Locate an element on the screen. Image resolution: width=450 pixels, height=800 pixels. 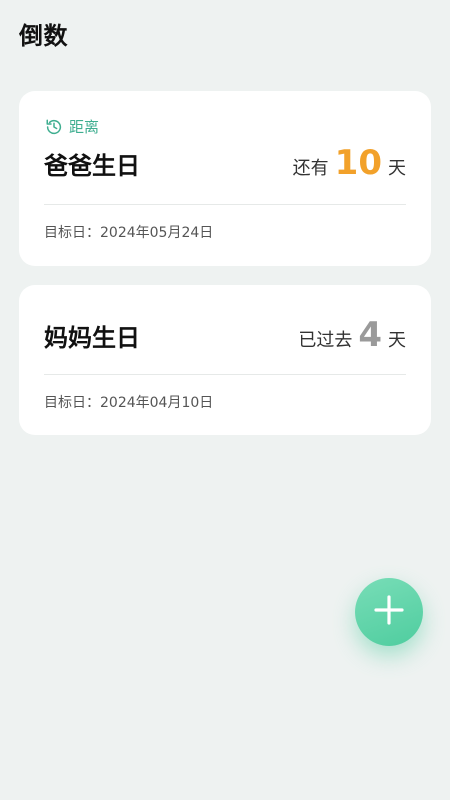
days-count: 还有 10 天 is located at coordinates (349, 163).